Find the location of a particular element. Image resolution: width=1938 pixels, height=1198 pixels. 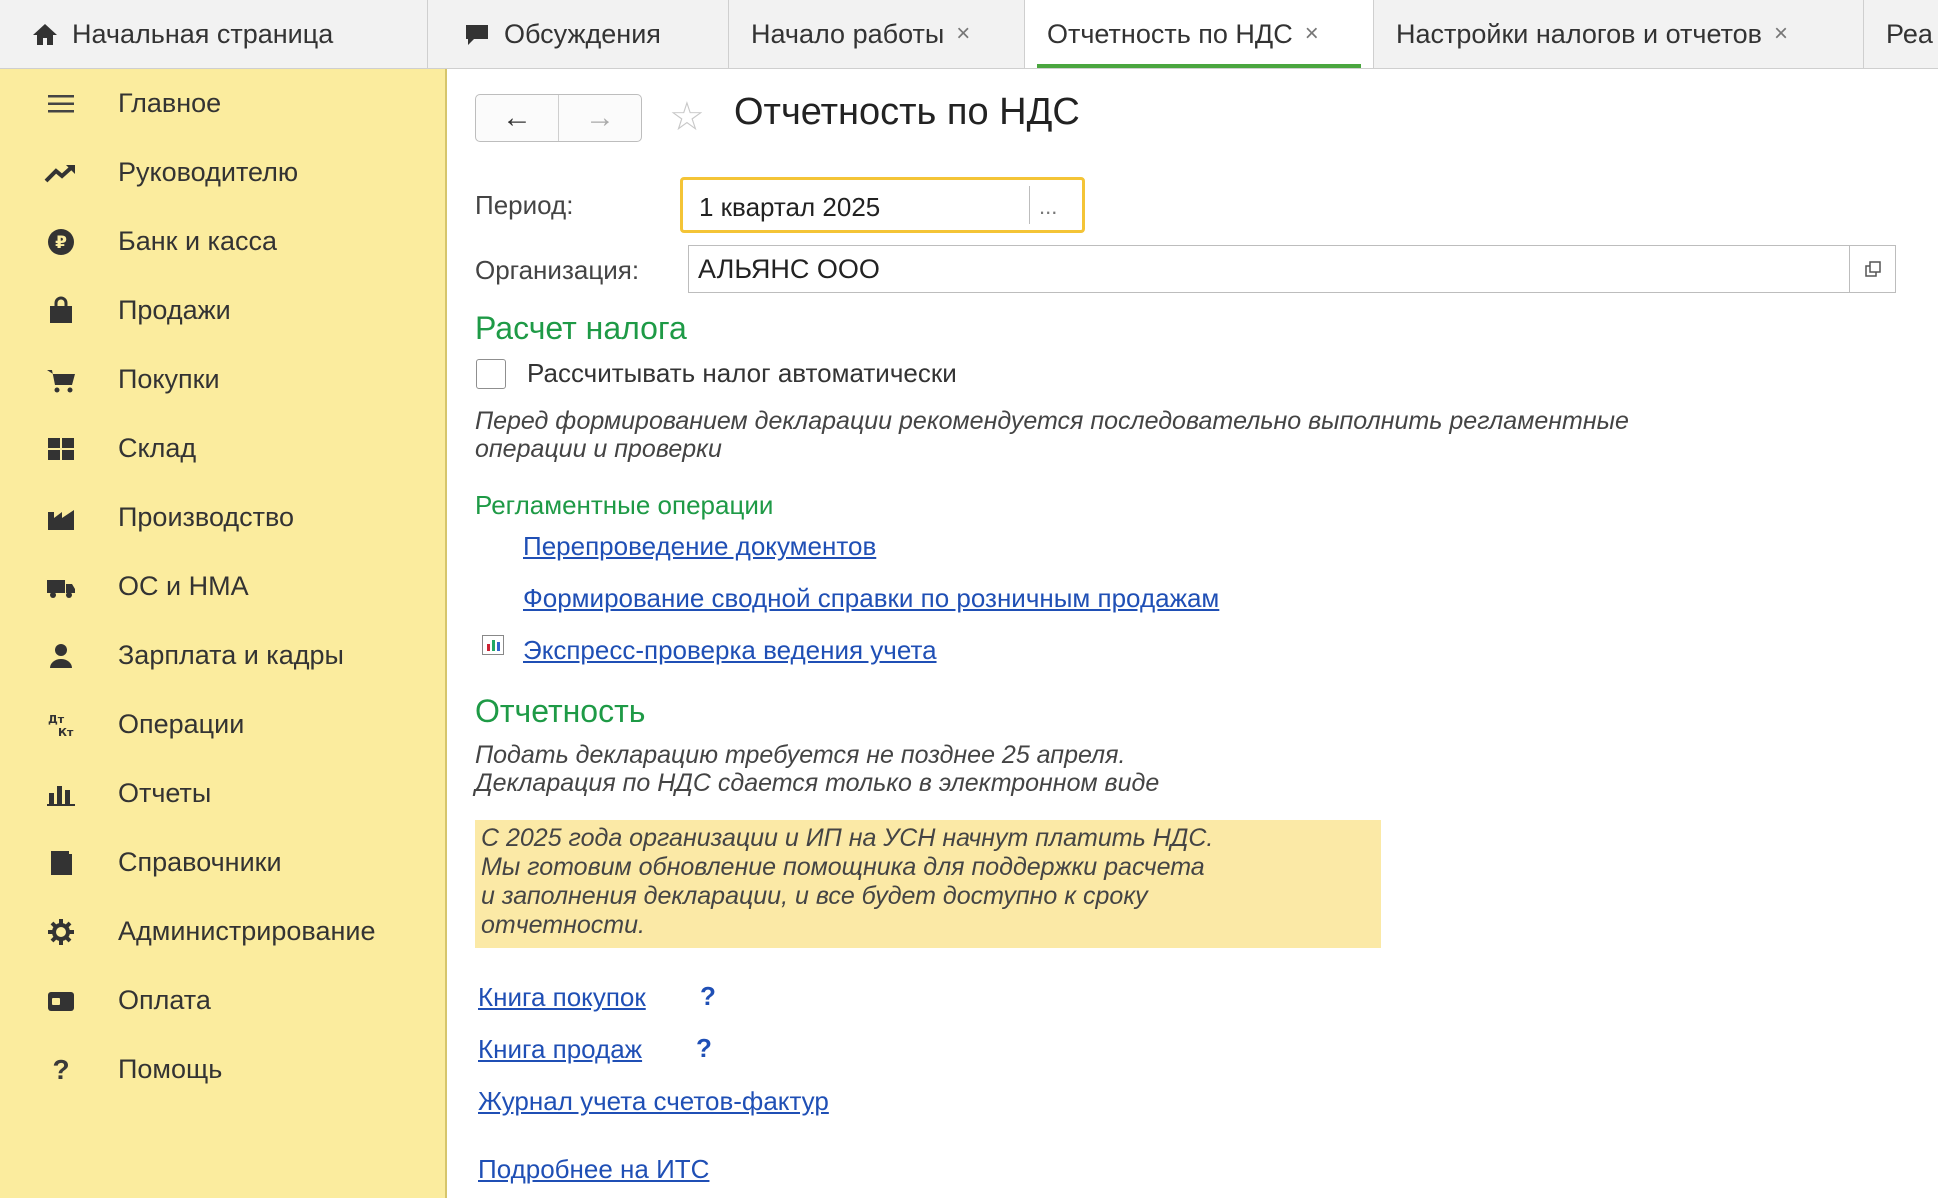

sidebar-item-help: ? Помощь is located at coordinates (222, 1069).